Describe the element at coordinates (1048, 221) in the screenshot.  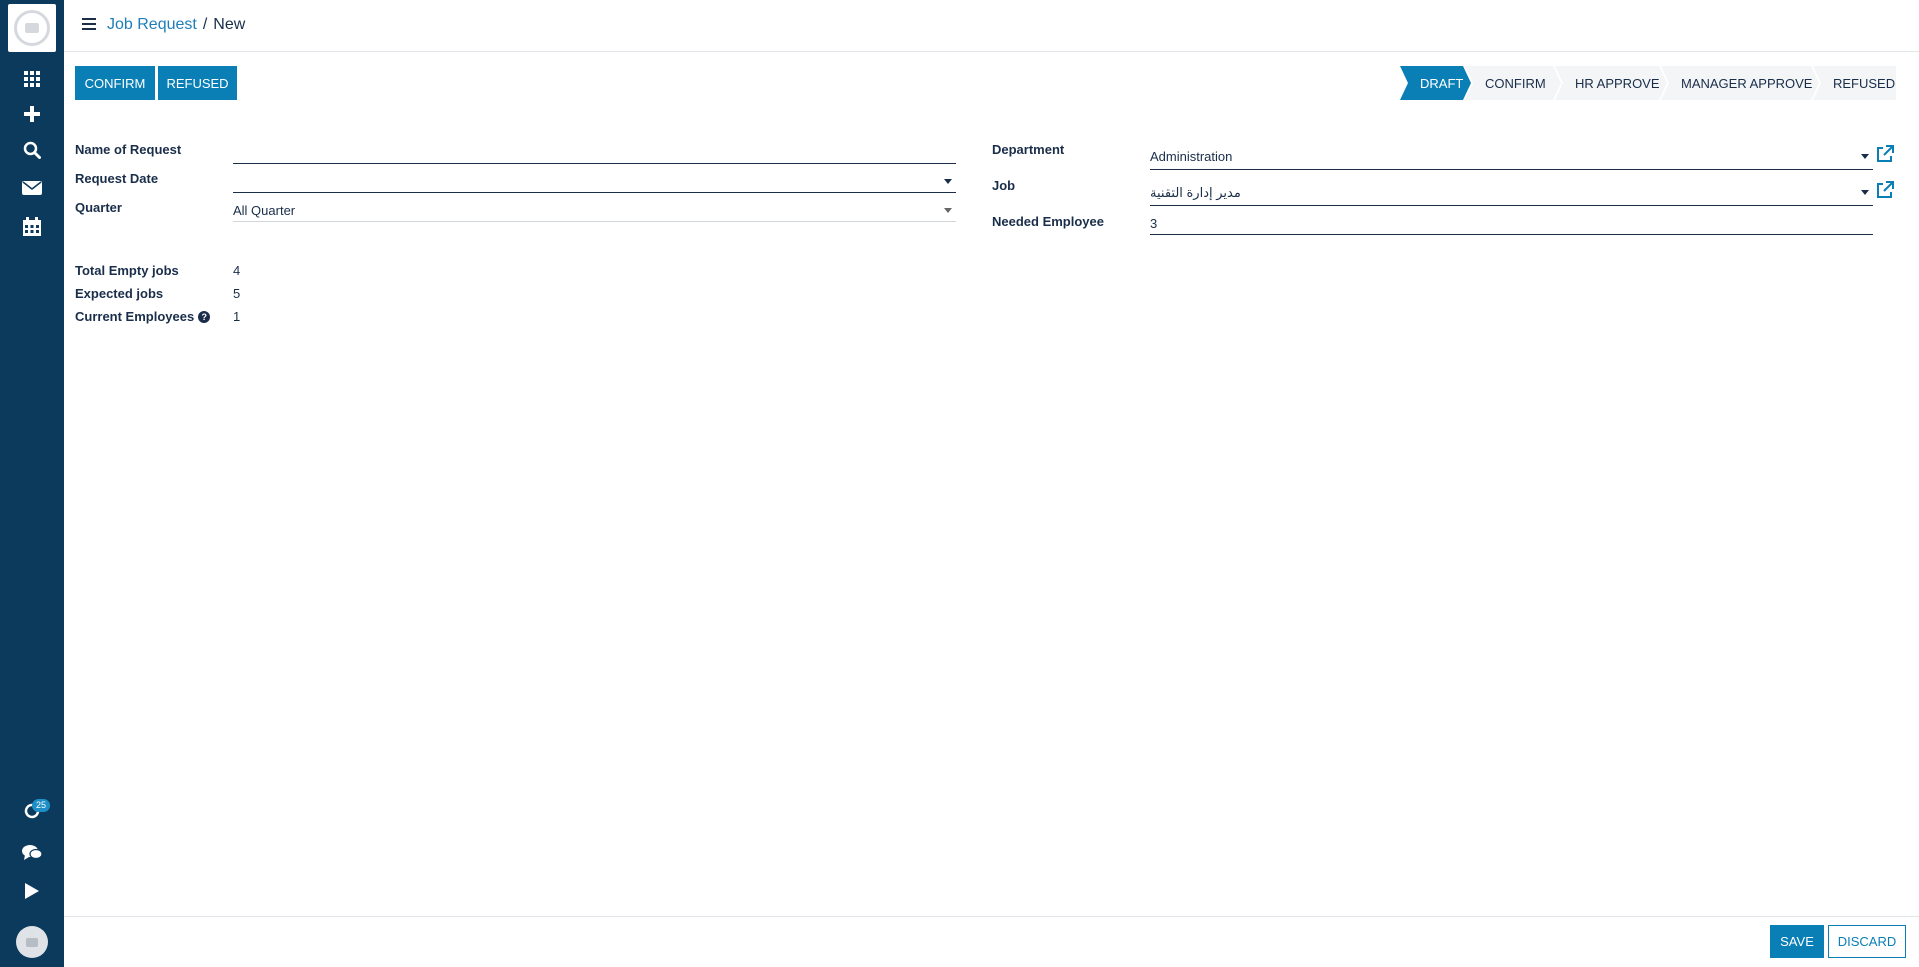
I see `needed-employee-label: Needed Employee` at that location.